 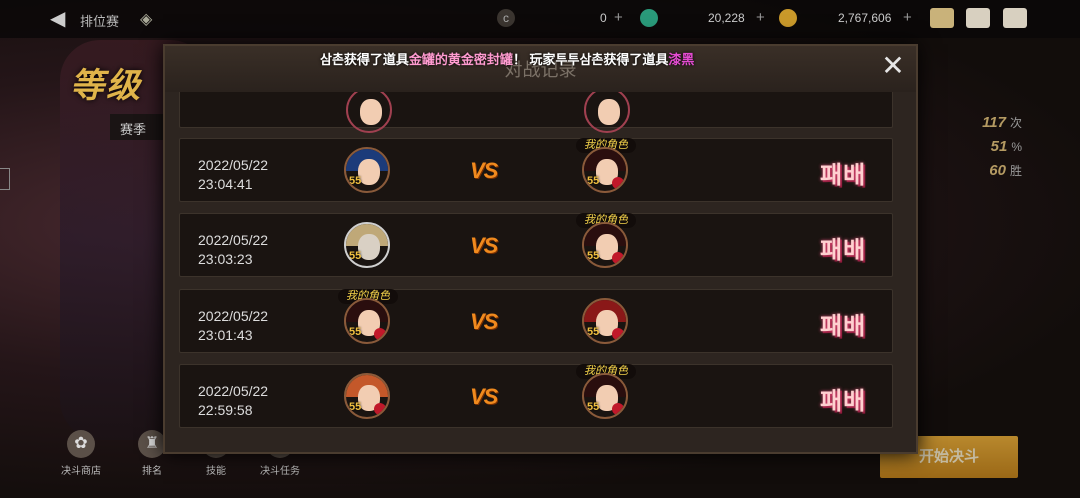 I want to click on table-row-partial, so click(x=536, y=112).